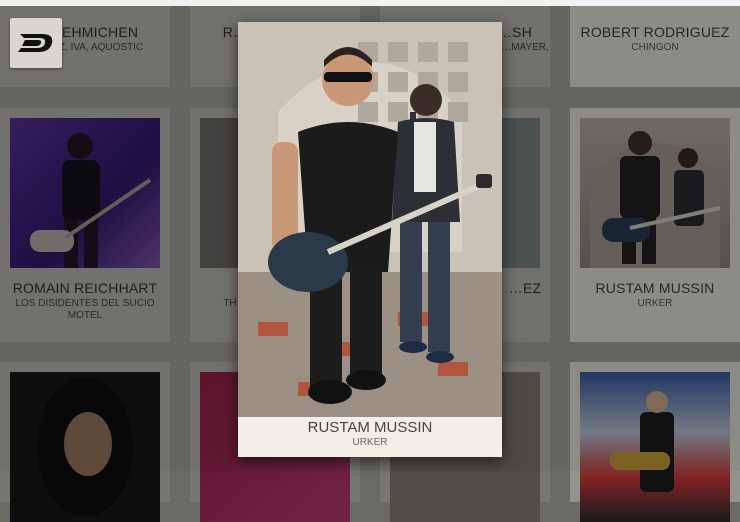  Describe the element at coordinates (370, 442) in the screenshot. I see `modal-artist-band: URKER` at that location.